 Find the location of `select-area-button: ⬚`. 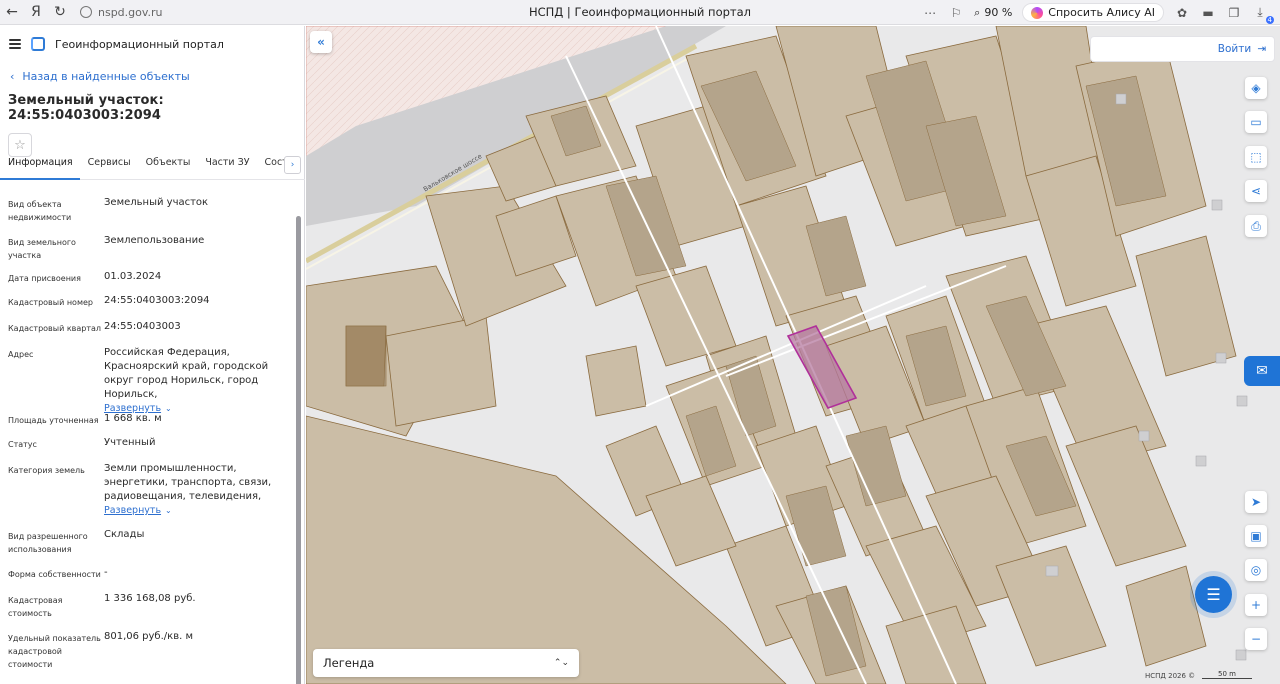

select-area-button: ⬚ is located at coordinates (1256, 157).